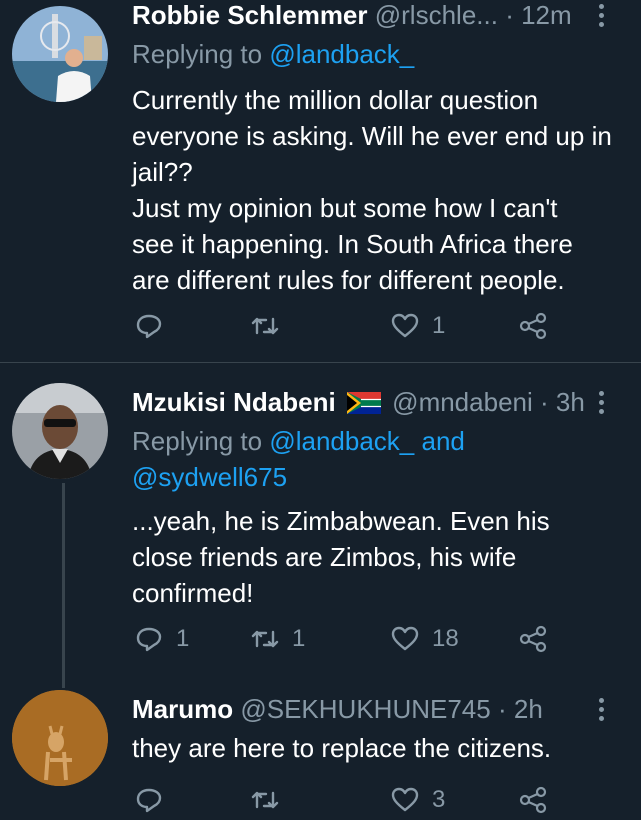 The image size is (641, 820). I want to click on like-count: 3, so click(439, 799).